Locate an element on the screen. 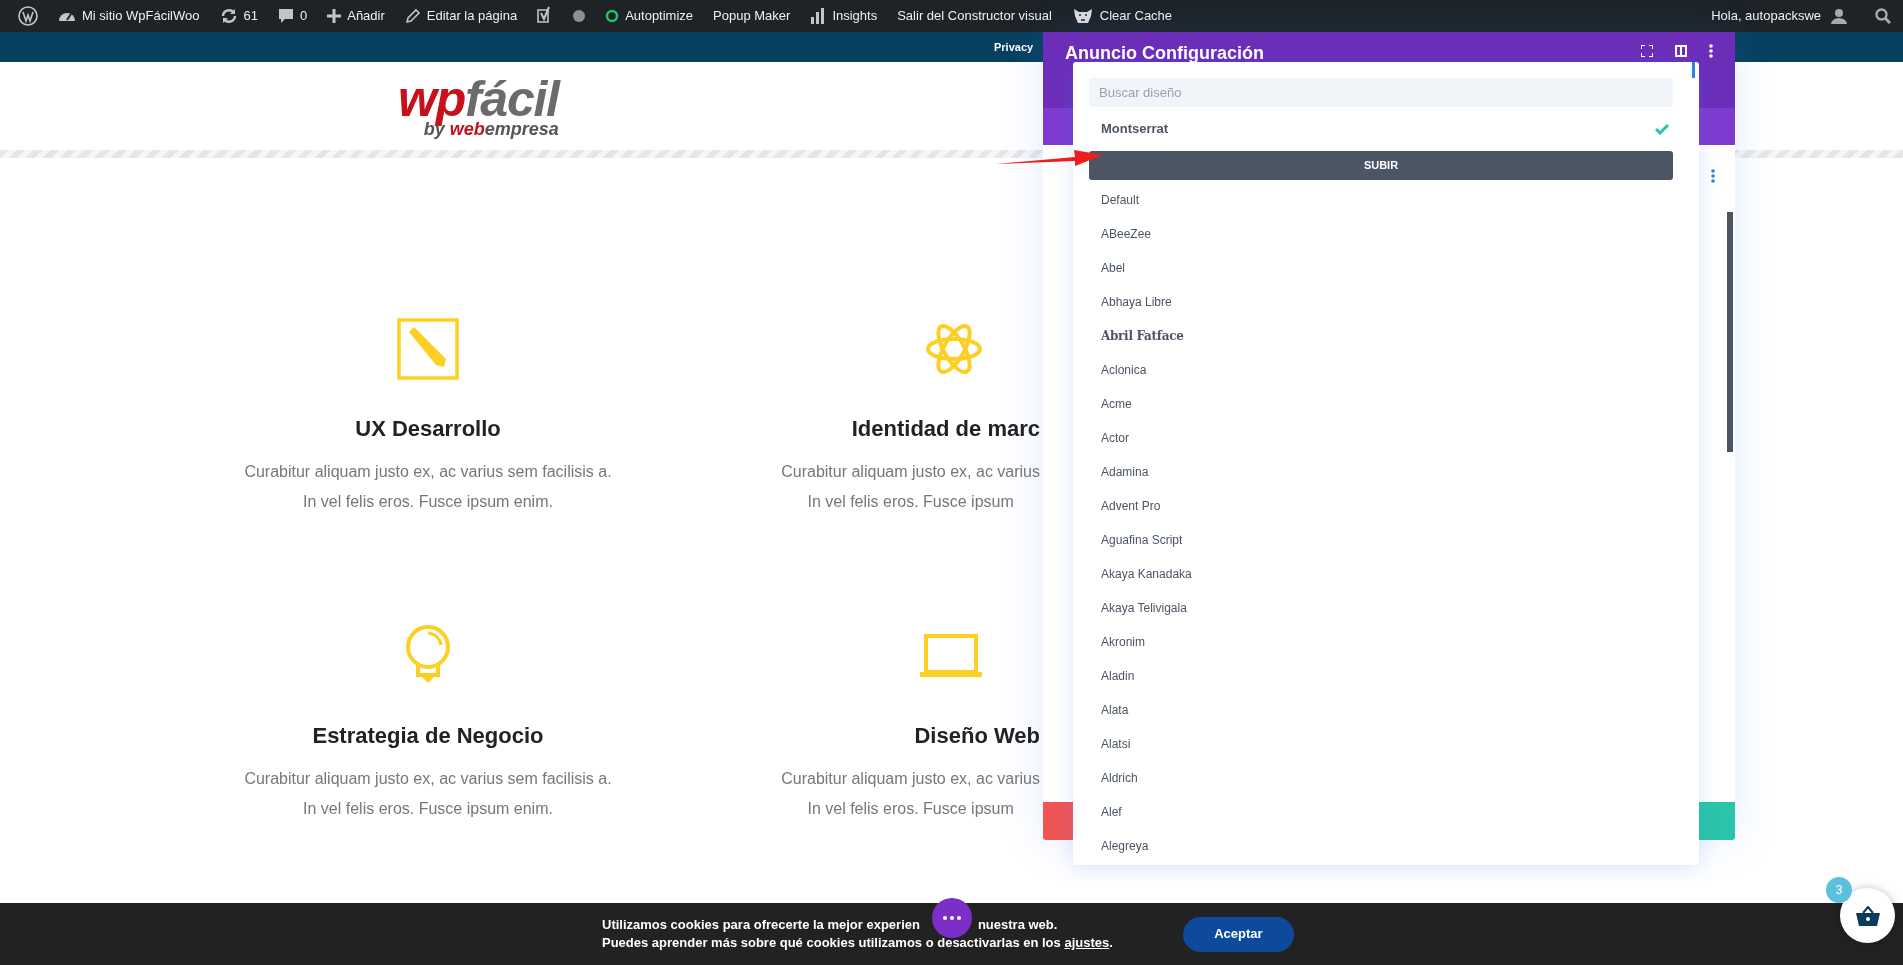  feature-title: Estrategia de Negocio is located at coordinates (428, 736).